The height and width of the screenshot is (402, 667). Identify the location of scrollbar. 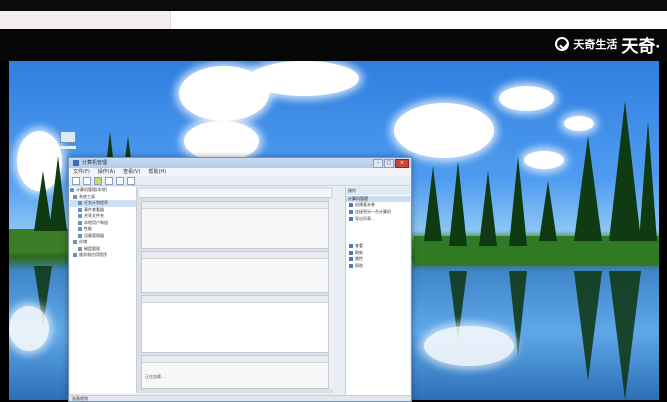
(330, 294).